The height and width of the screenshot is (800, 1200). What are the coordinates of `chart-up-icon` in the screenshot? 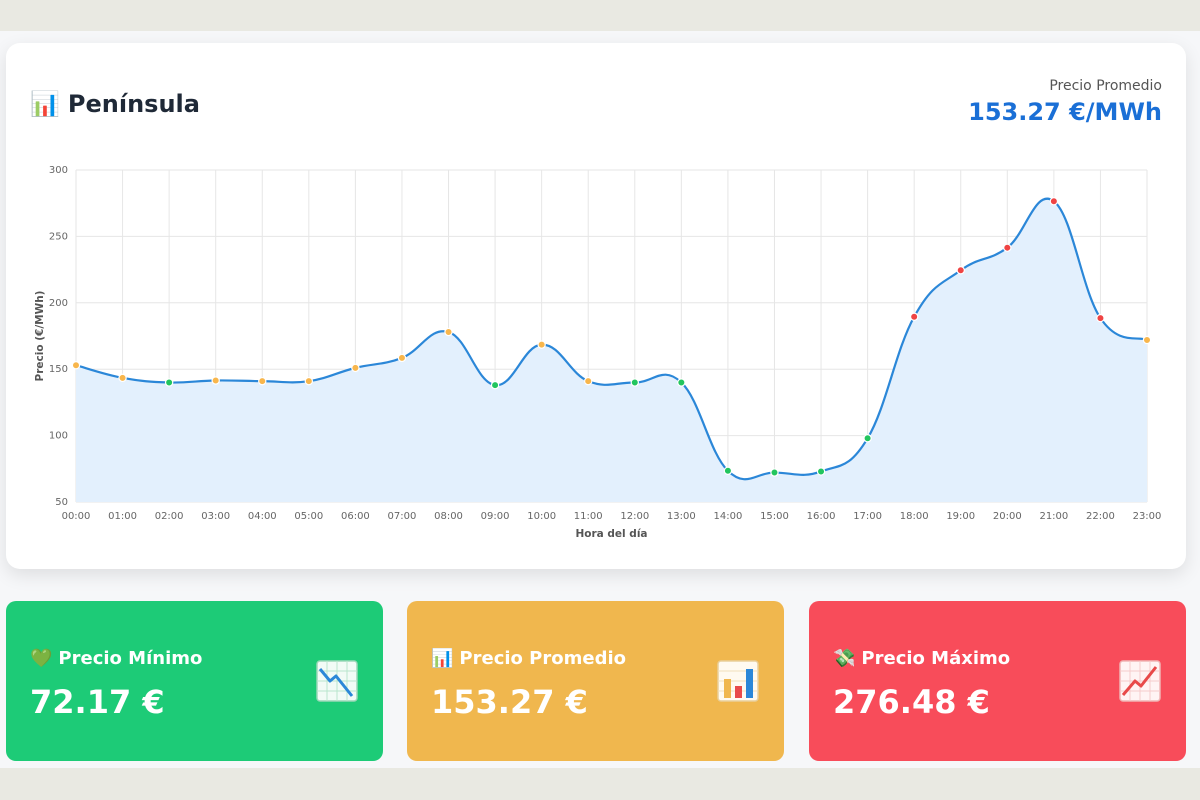 It's located at (1140, 681).